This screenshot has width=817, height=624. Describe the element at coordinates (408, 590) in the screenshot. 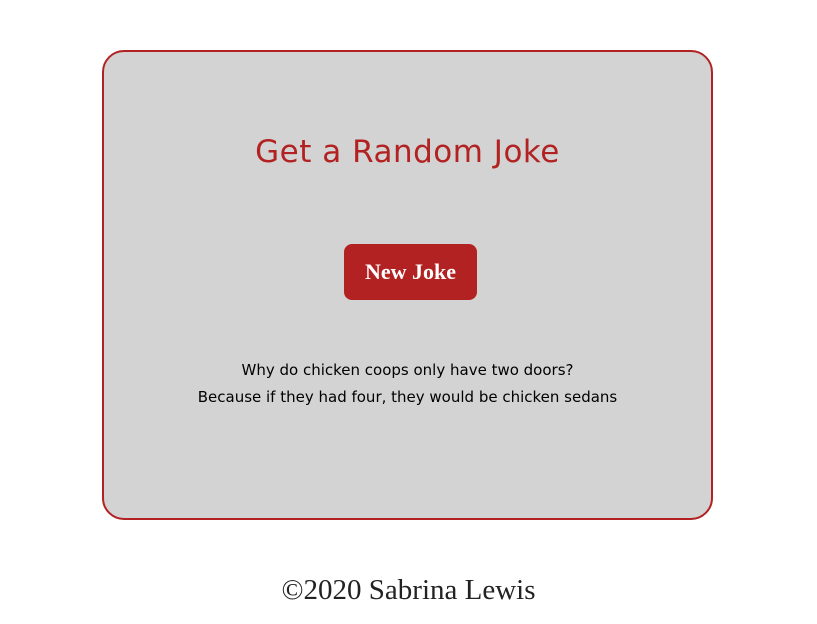

I see `footer-copyright: ©2020 Sabrina Lewis` at that location.